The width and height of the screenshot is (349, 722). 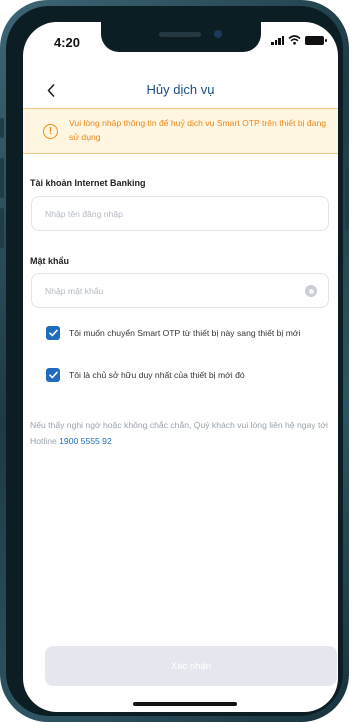 I want to click on password-field, so click(x=180, y=290).